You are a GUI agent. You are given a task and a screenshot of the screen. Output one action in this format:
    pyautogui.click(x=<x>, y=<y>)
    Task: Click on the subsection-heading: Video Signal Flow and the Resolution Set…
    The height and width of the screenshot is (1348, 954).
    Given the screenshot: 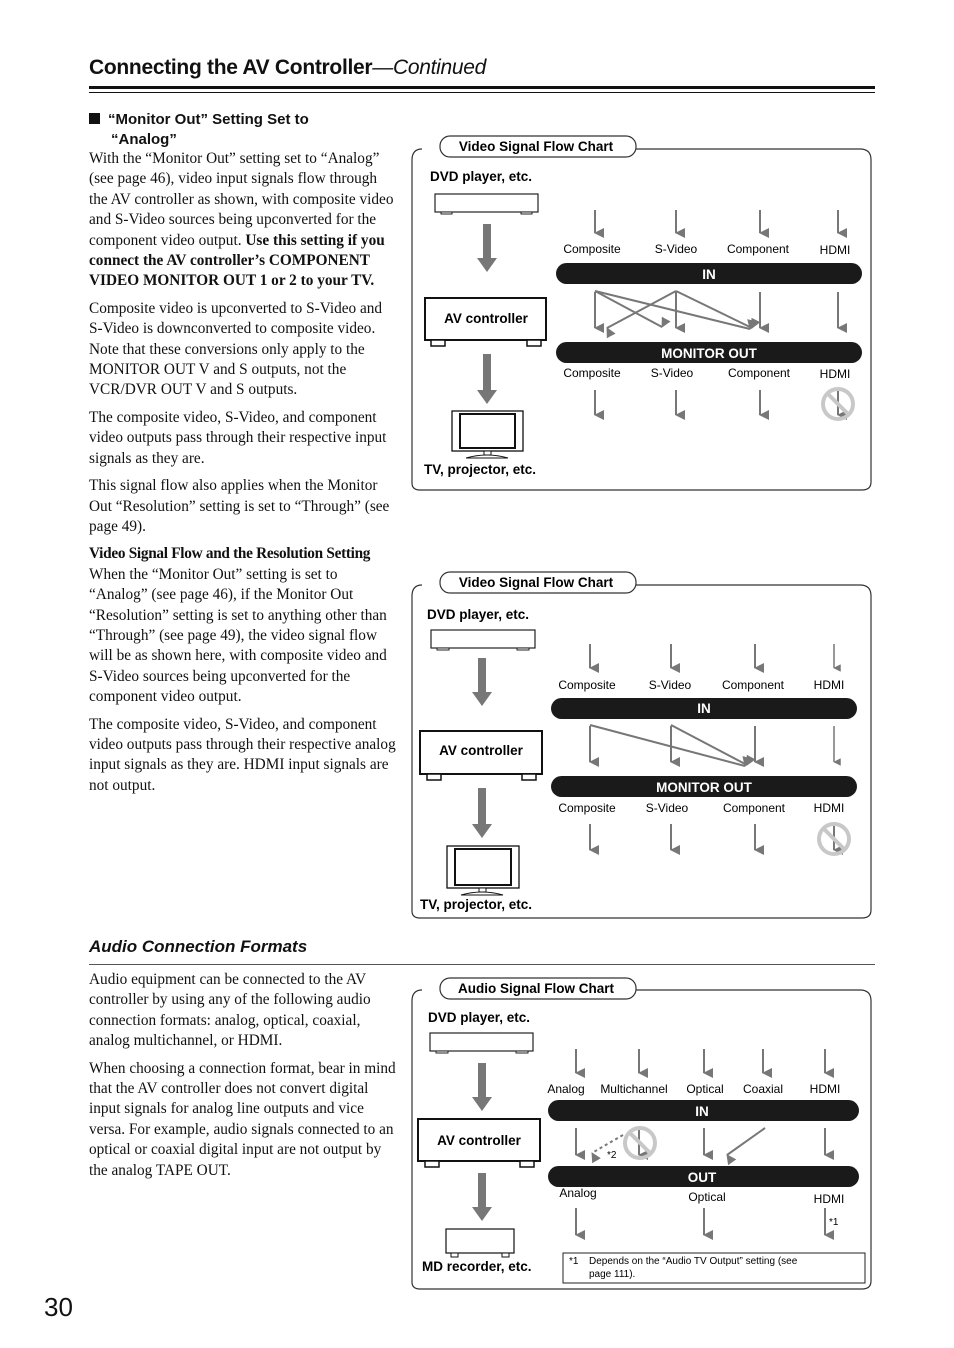 What is the action you would take?
    pyautogui.click(x=230, y=554)
    